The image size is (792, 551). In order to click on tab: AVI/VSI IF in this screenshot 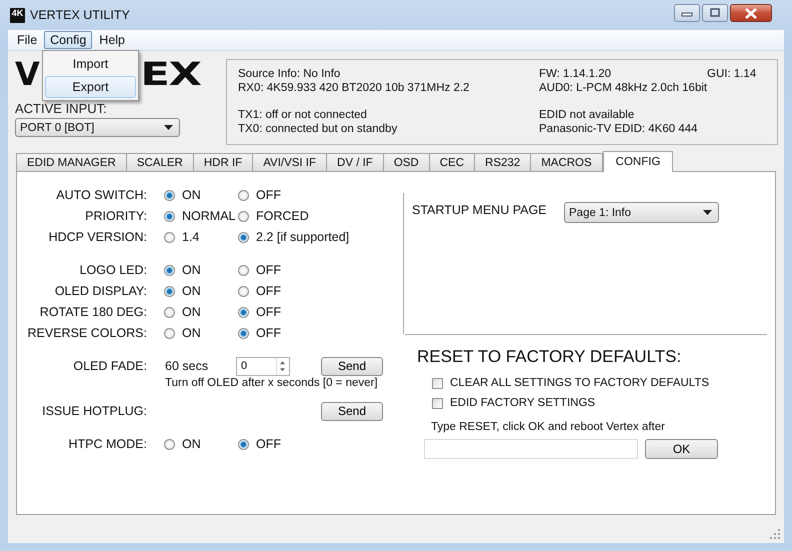, I will do `click(290, 162)`.